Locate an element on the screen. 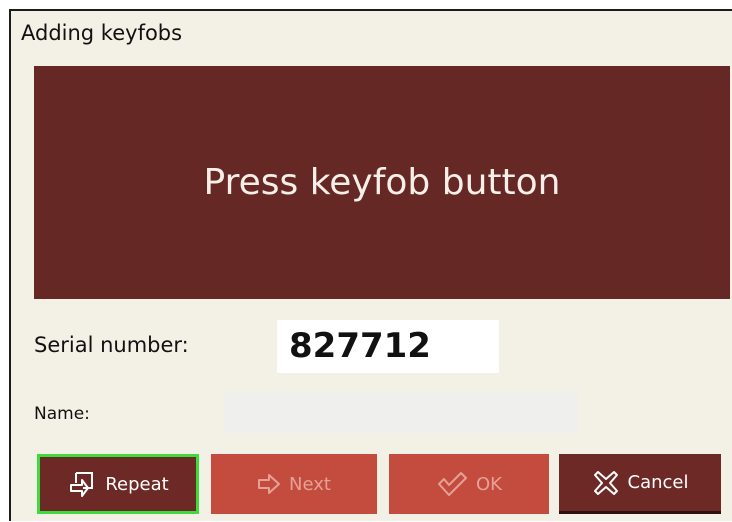 Image resolution: width=732 pixels, height=522 pixels. name-label: Name: is located at coordinates (62, 414).